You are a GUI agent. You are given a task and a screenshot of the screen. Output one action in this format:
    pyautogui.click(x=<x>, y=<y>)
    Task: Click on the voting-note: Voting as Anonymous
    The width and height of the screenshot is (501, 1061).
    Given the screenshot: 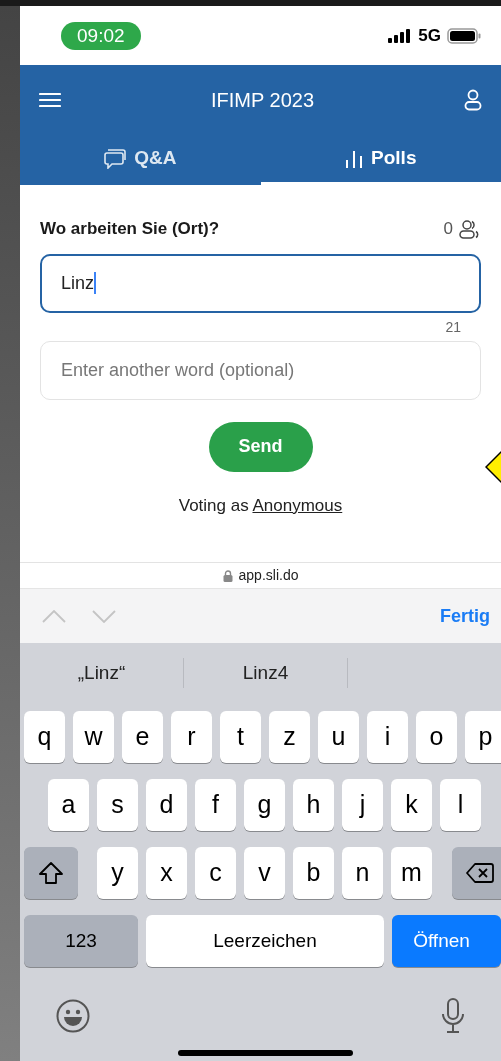 What is the action you would take?
    pyautogui.click(x=260, y=505)
    